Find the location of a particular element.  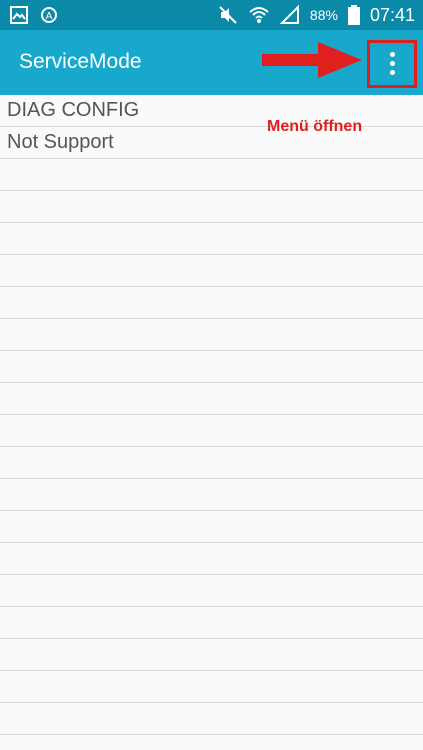

mute-icon is located at coordinates (228, 15).